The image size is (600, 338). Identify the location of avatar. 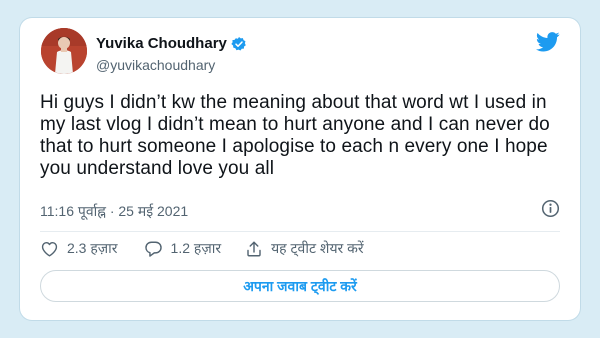
(64, 51).